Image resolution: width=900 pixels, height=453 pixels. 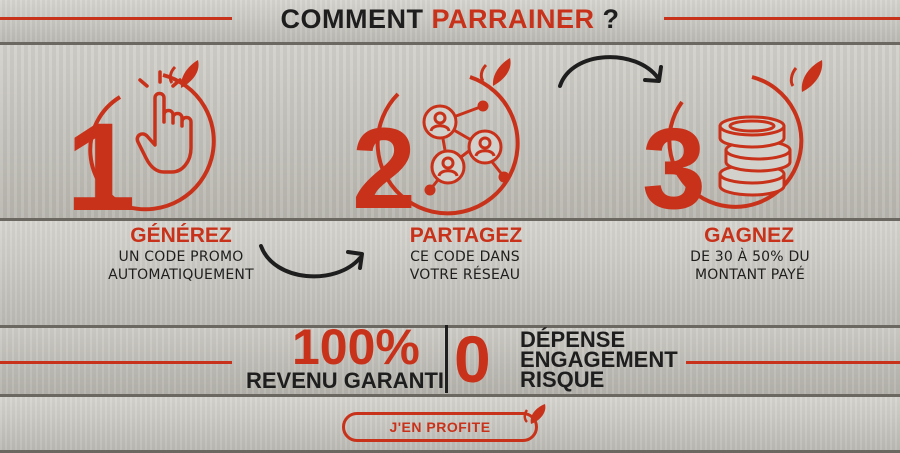 What do you see at coordinates (345, 380) in the screenshot?
I see `guarantee-revenue-label: REVENU GARANTI` at bounding box center [345, 380].